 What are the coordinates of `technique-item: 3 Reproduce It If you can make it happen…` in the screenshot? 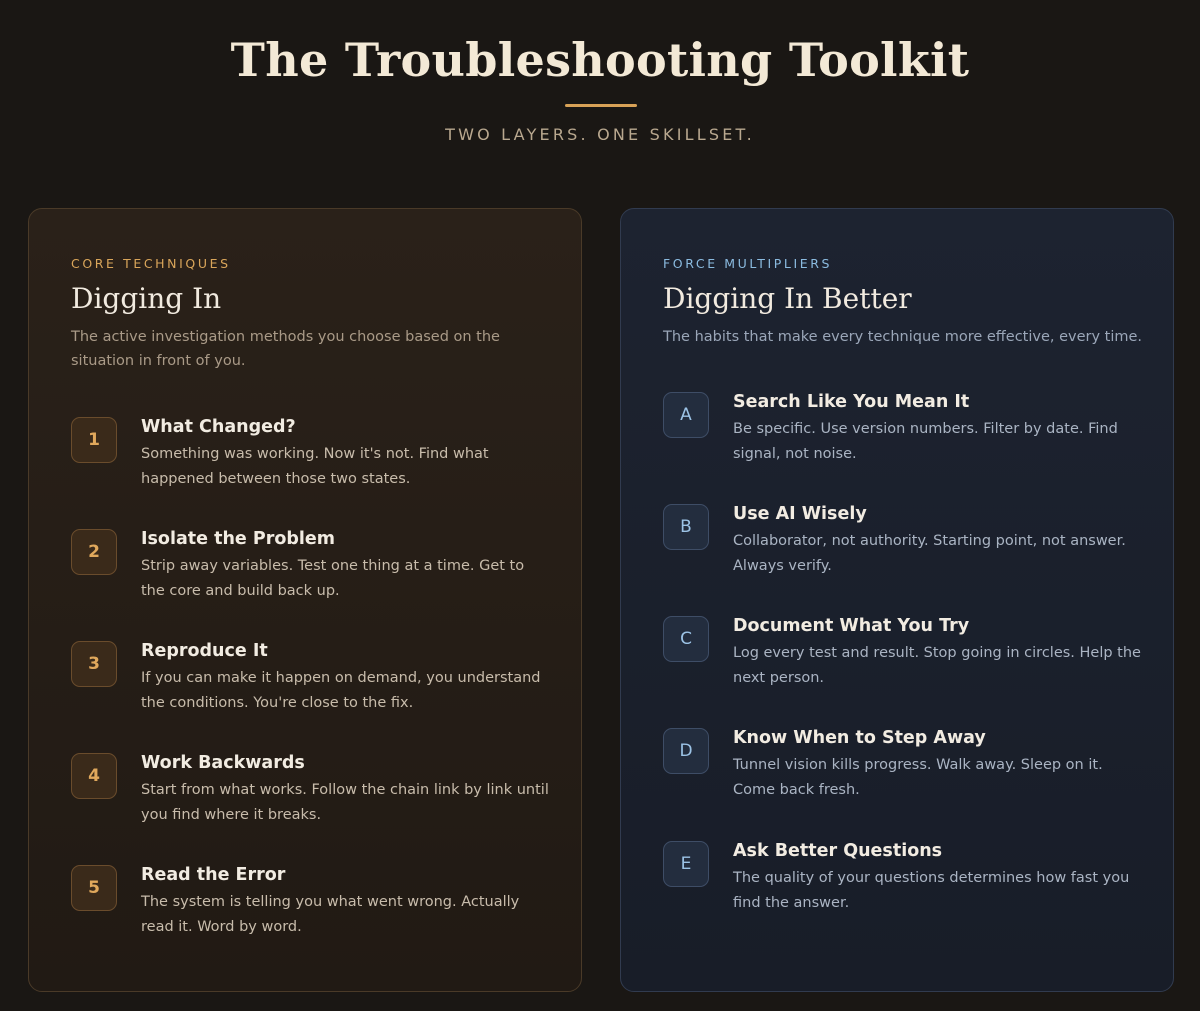 It's located at (311, 686).